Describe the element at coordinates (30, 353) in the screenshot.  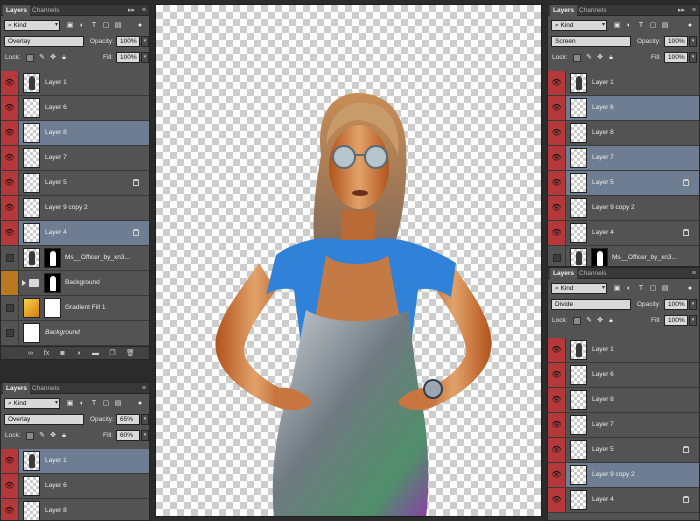
I see `link-layers-icon: ∞` at that location.